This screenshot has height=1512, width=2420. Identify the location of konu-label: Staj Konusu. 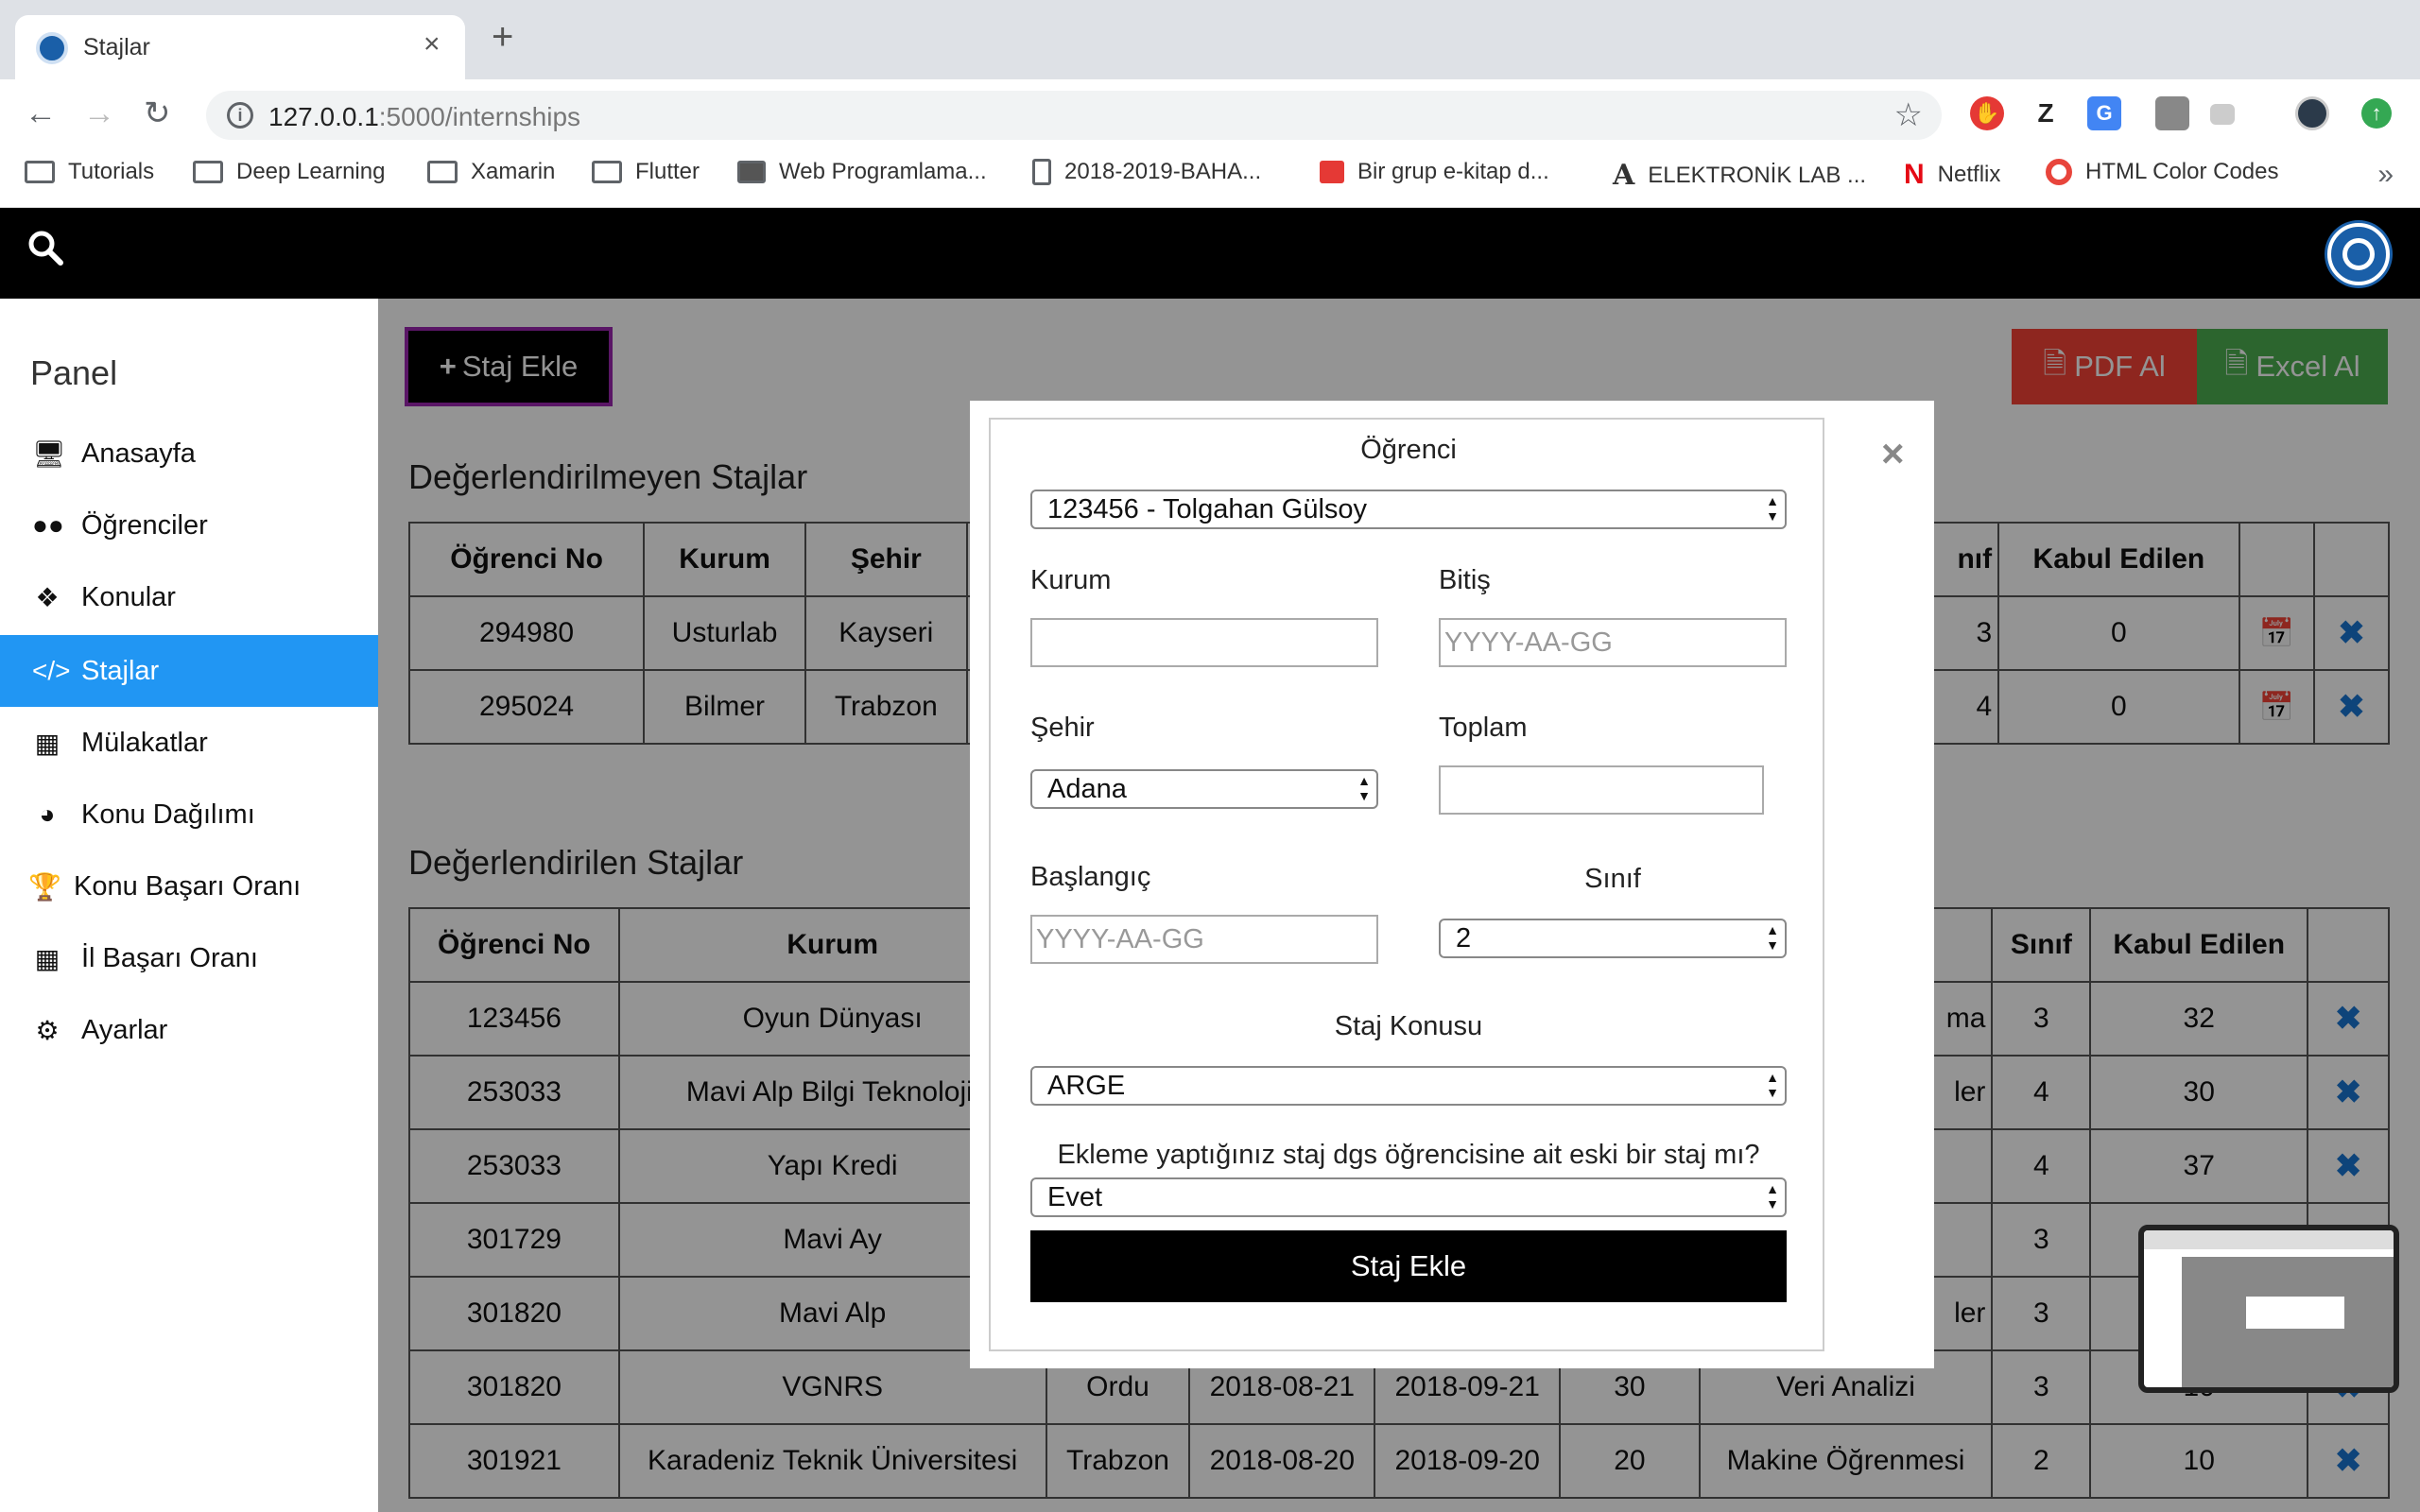
(1409, 1026).